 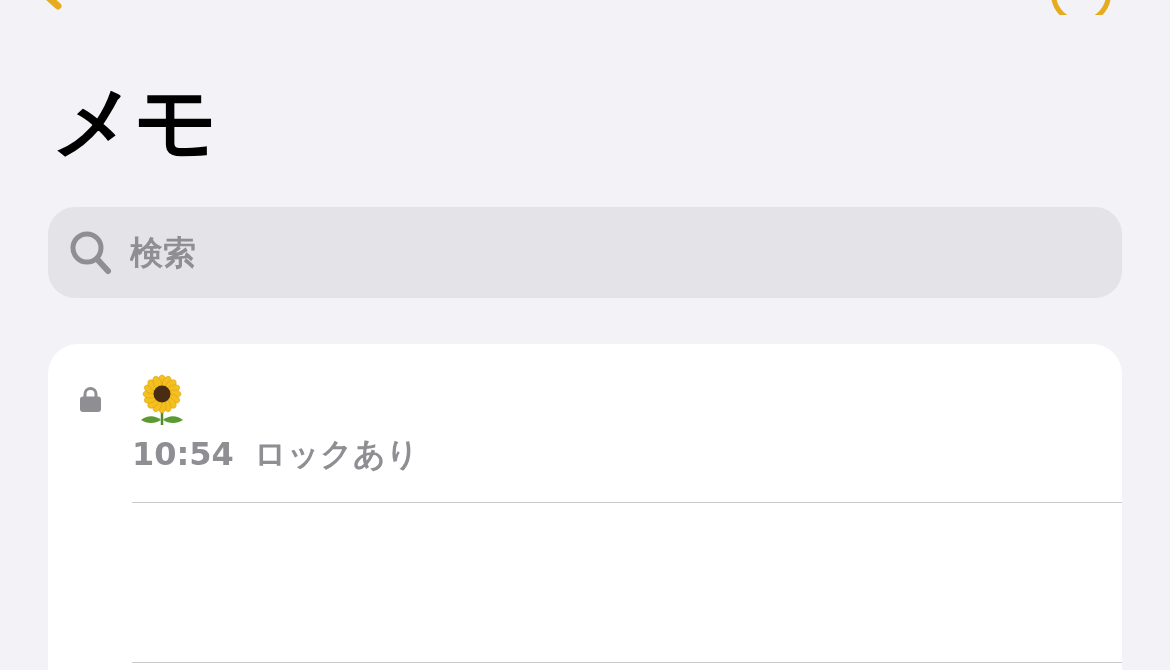 I want to click on note-preview: ロックあり, so click(x=336, y=454).